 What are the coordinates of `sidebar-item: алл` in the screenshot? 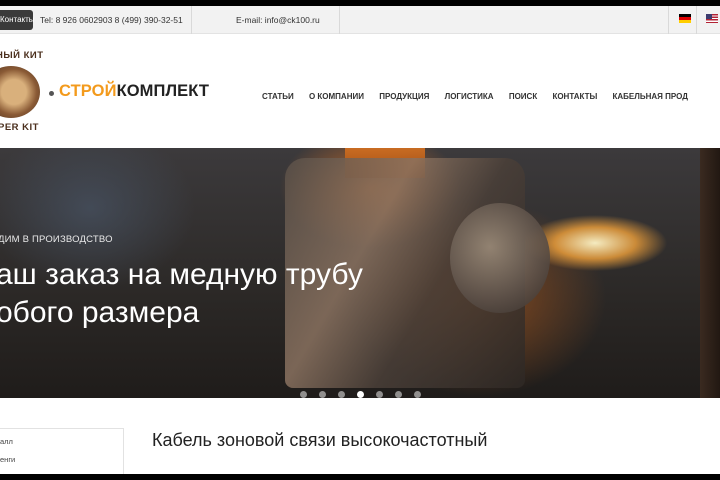 It's located at (6, 441).